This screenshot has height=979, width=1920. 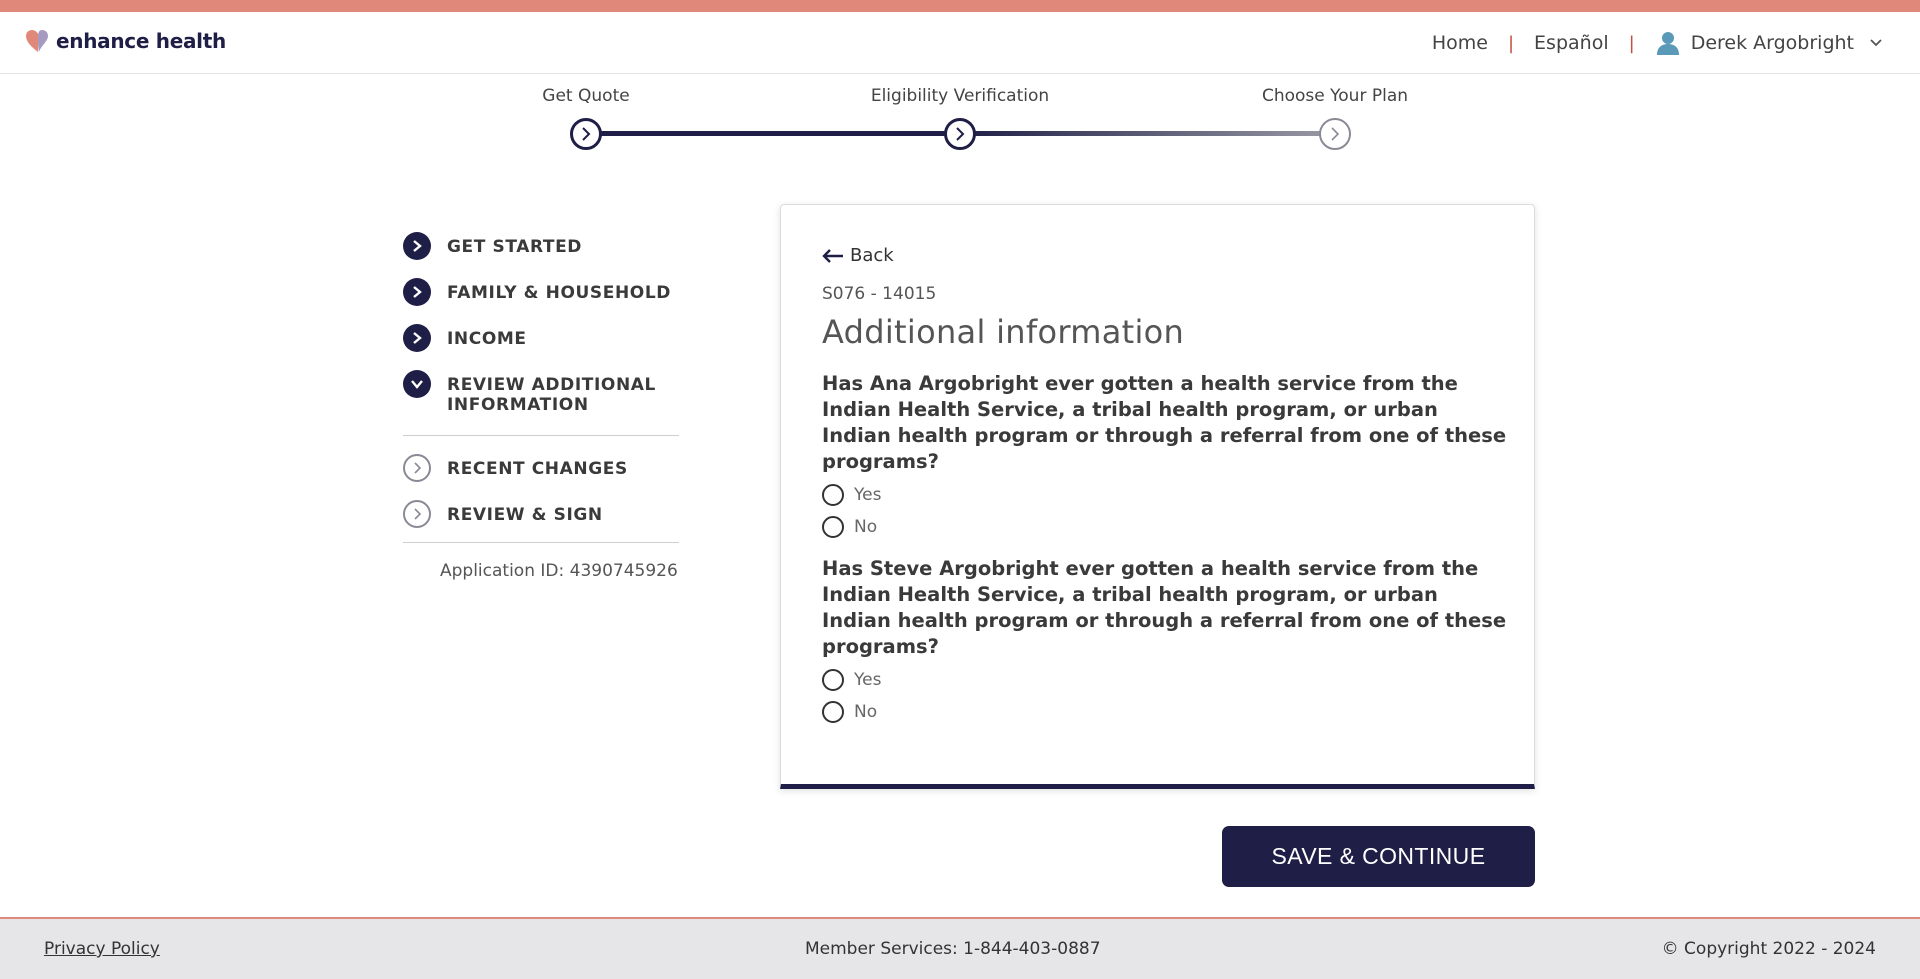 I want to click on progress-line-upcoming, so click(x=1147, y=133).